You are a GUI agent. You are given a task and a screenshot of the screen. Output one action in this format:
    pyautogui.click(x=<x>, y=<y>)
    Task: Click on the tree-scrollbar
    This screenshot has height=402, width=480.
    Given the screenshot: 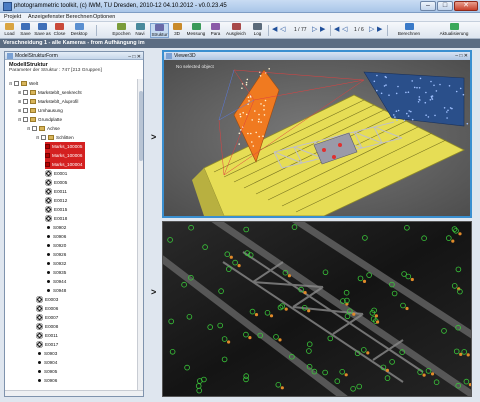 What is the action you would take?
    pyautogui.click(x=140, y=237)
    